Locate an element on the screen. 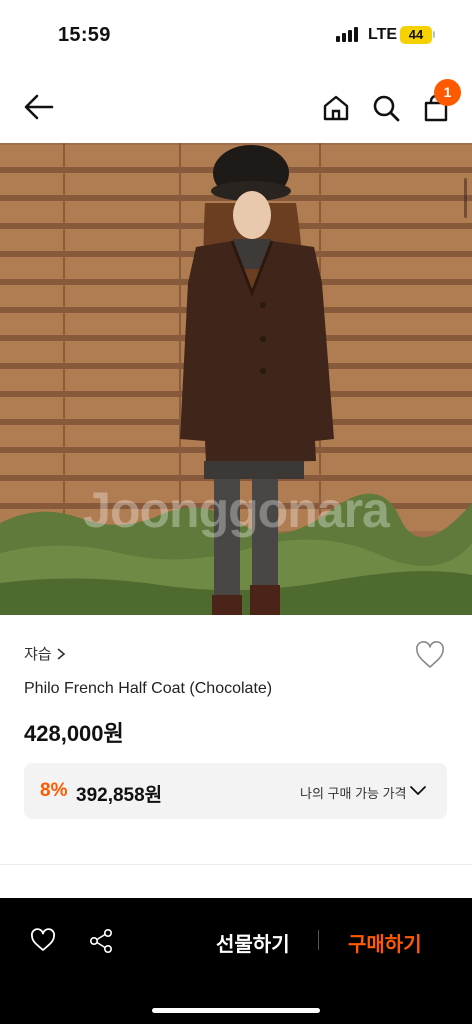 The image size is (472, 1024). bottom-action-bar: 선물하기 구매하기 is located at coordinates (236, 961).